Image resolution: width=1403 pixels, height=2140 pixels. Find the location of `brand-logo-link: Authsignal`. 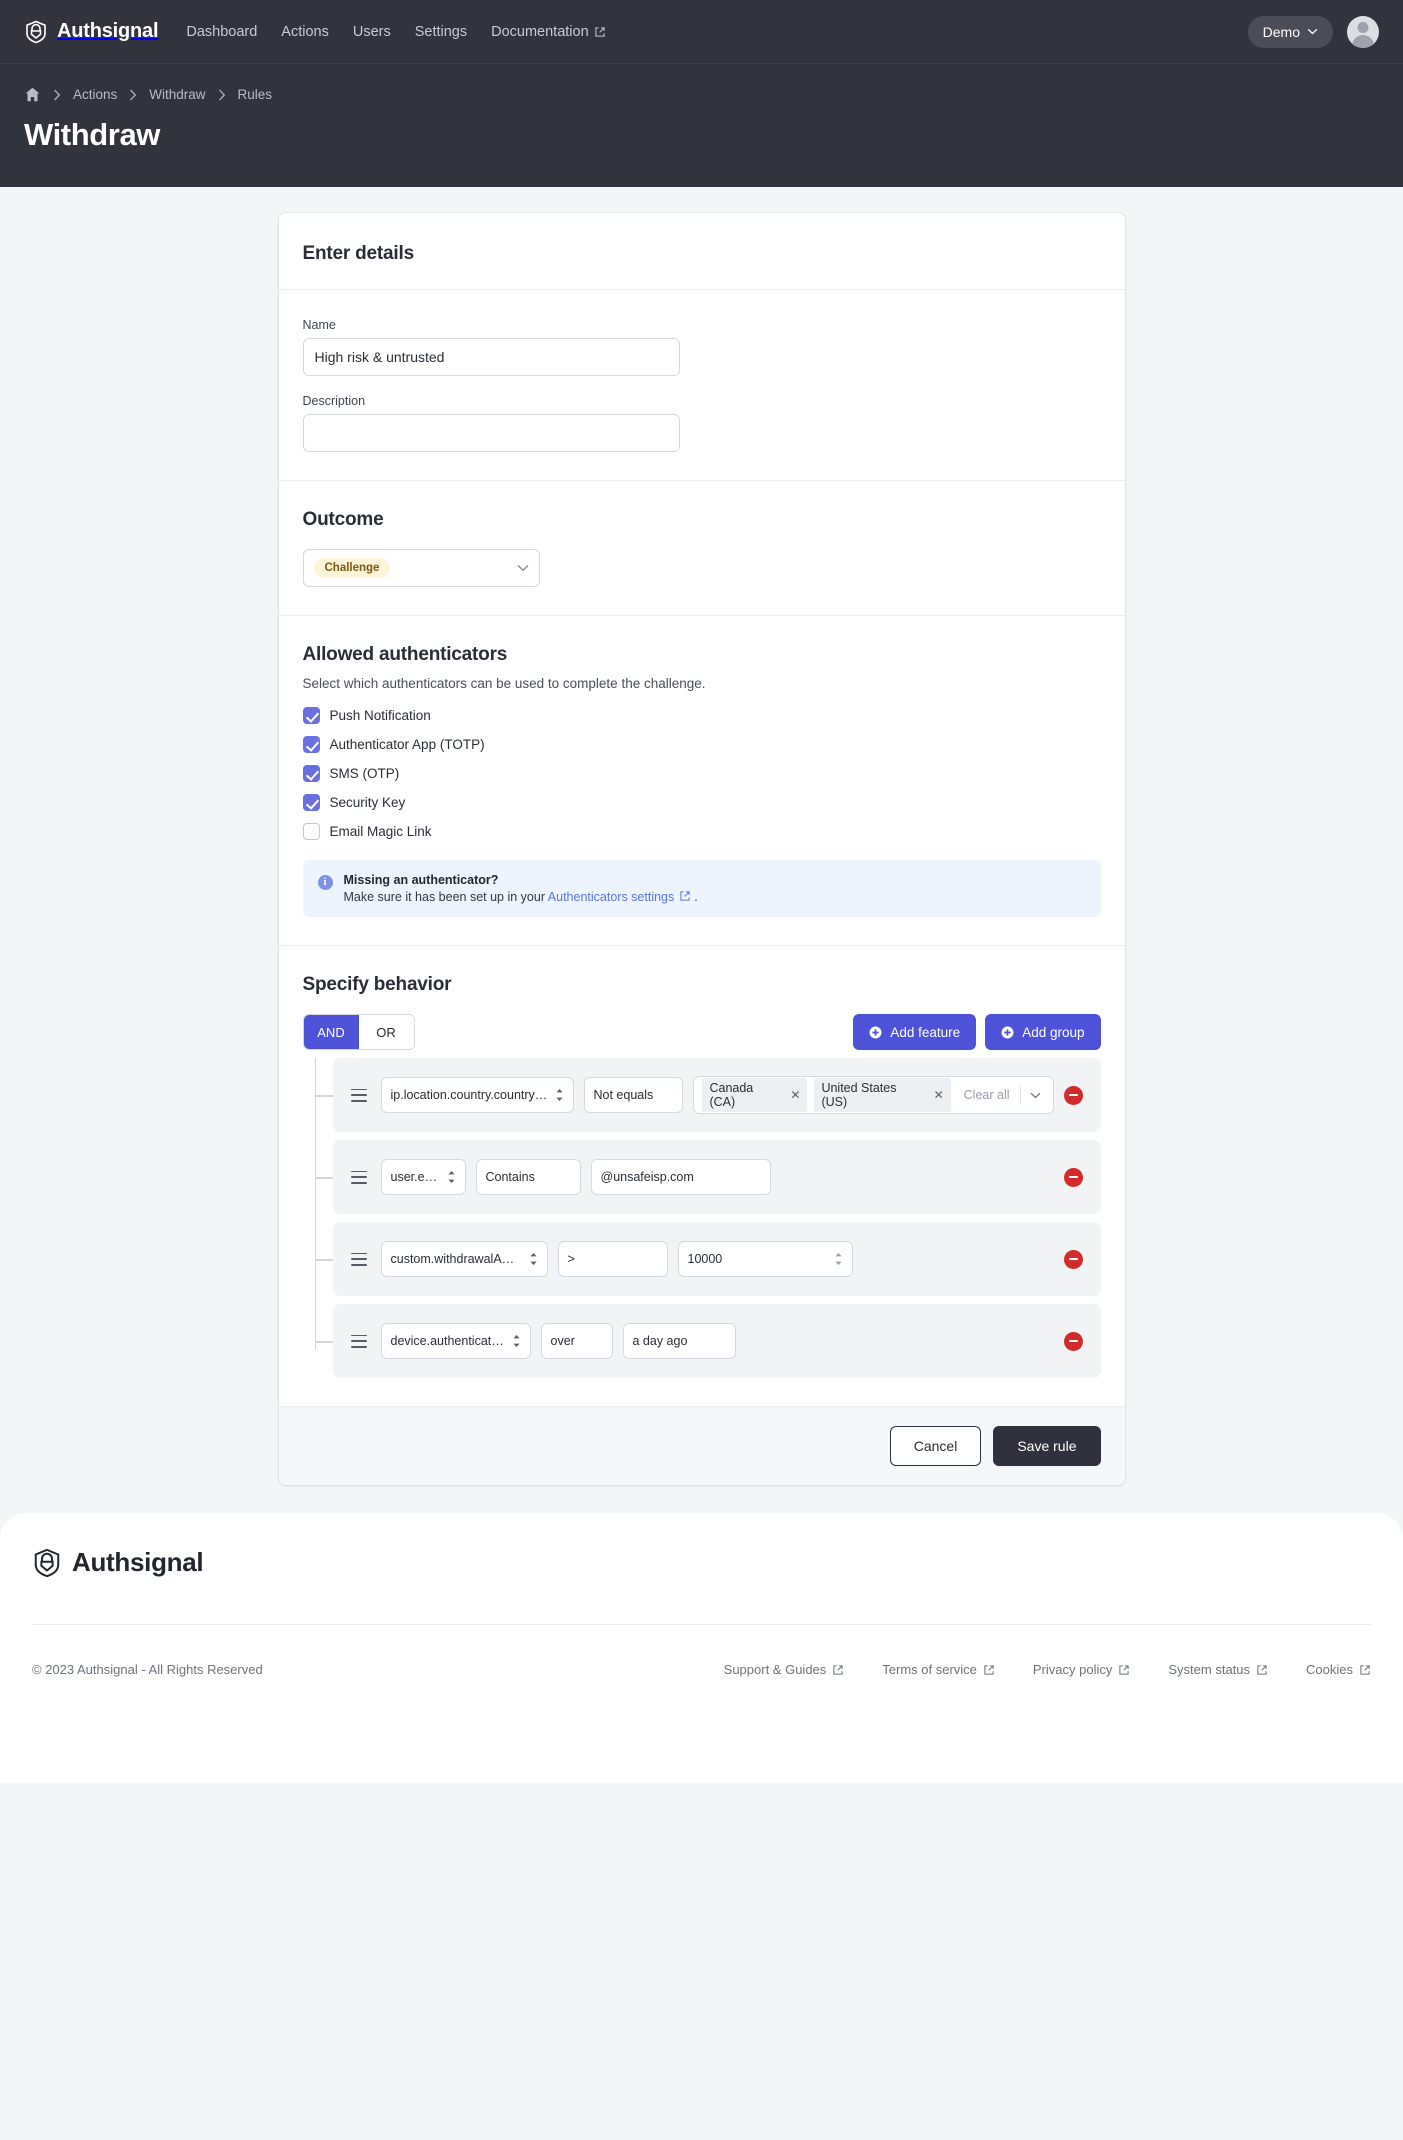

brand-logo-link: Authsignal is located at coordinates (91, 32).